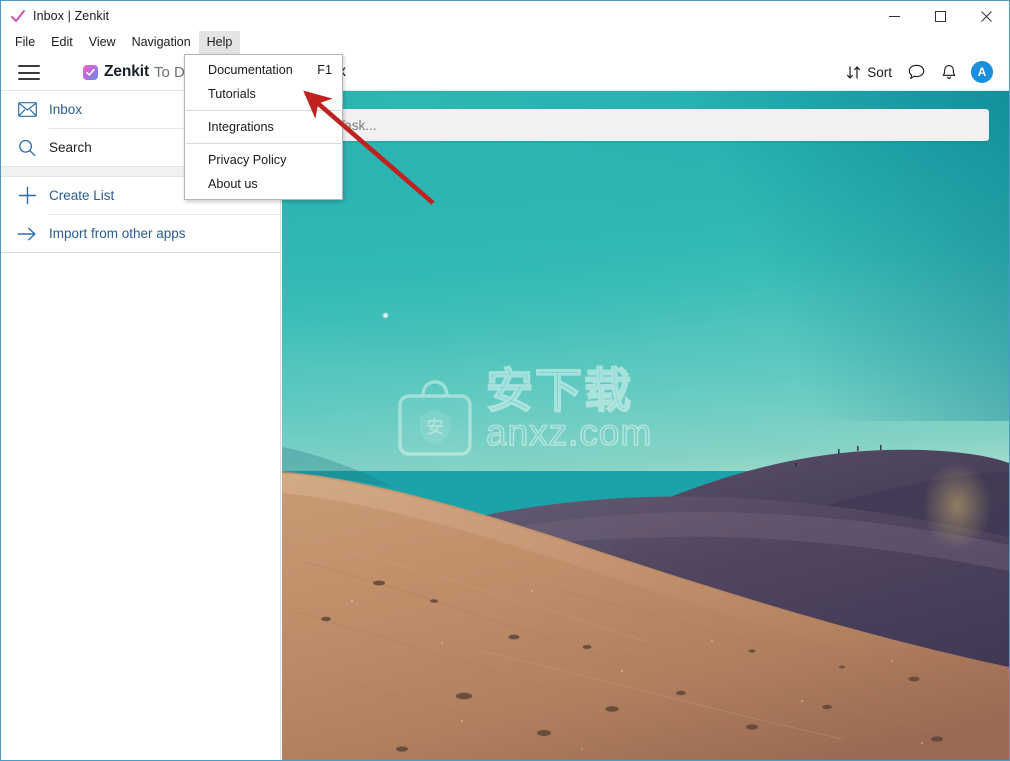  Describe the element at coordinates (66, 109) in the screenshot. I see `sidebar-item-label: Inbox` at that location.